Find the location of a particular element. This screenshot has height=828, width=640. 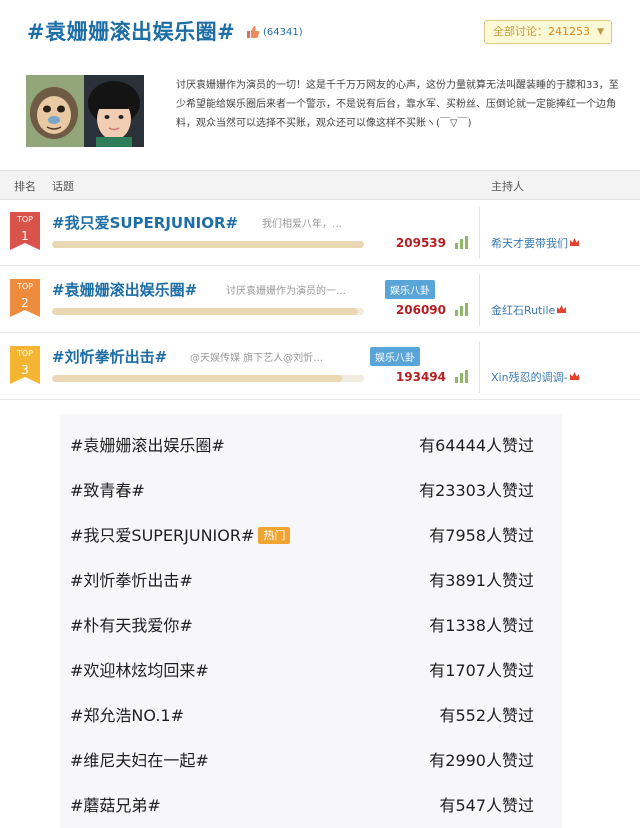

page-title: #袁姗姗滚出娱乐圈# is located at coordinates (131, 31).